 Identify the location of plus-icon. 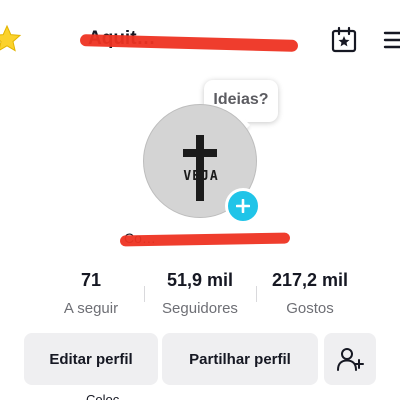
(243, 206).